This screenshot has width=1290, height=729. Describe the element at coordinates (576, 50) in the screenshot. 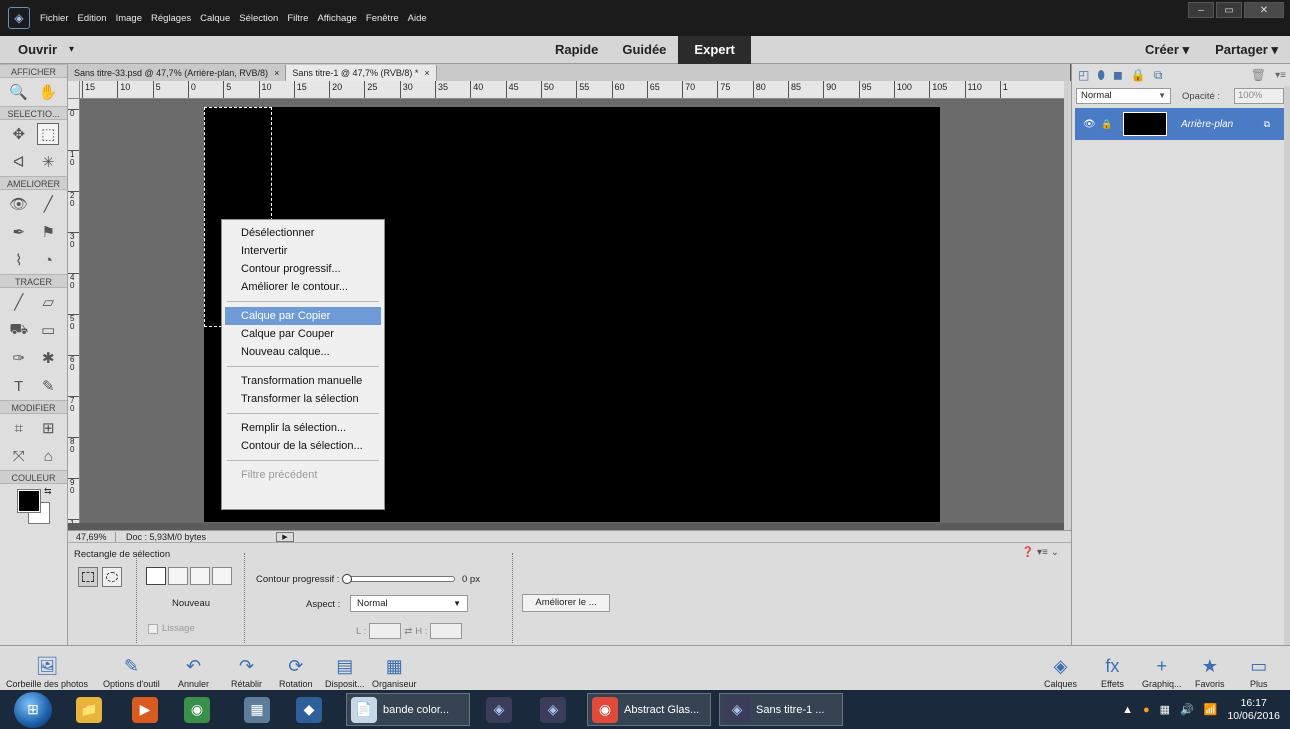

I see `tab-rapide: Rapide` at that location.